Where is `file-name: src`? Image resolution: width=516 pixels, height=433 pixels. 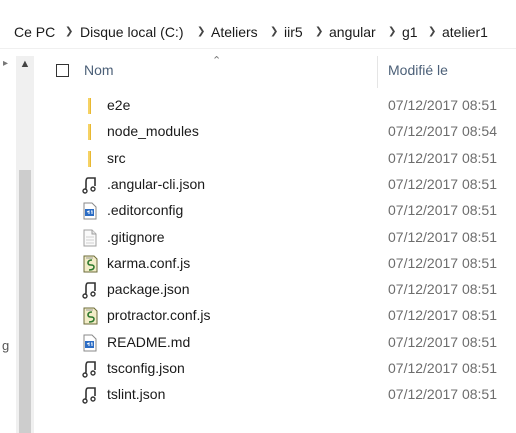
file-name: src is located at coordinates (116, 157).